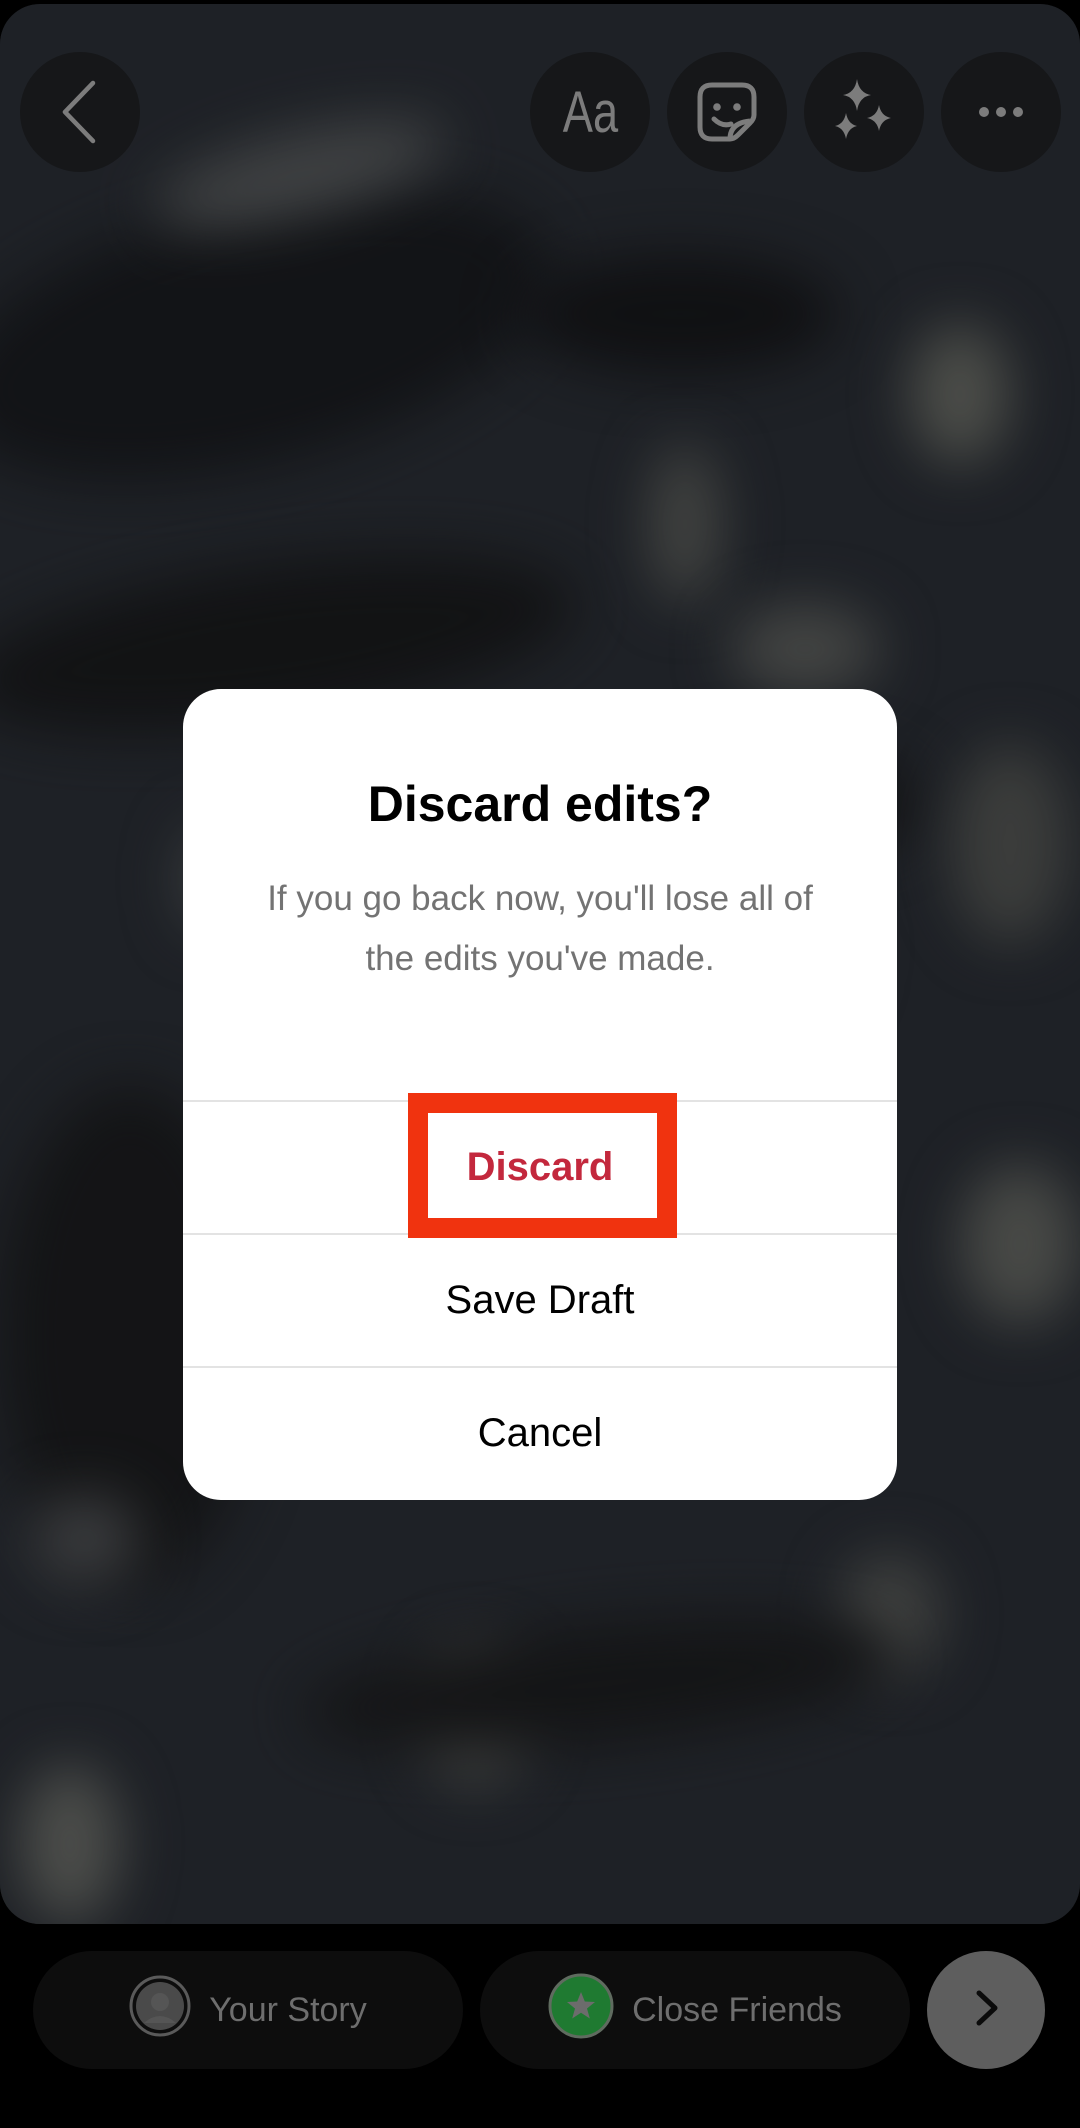 Image resolution: width=1080 pixels, height=2128 pixels. I want to click on text-tool-button: Aa, so click(590, 112).